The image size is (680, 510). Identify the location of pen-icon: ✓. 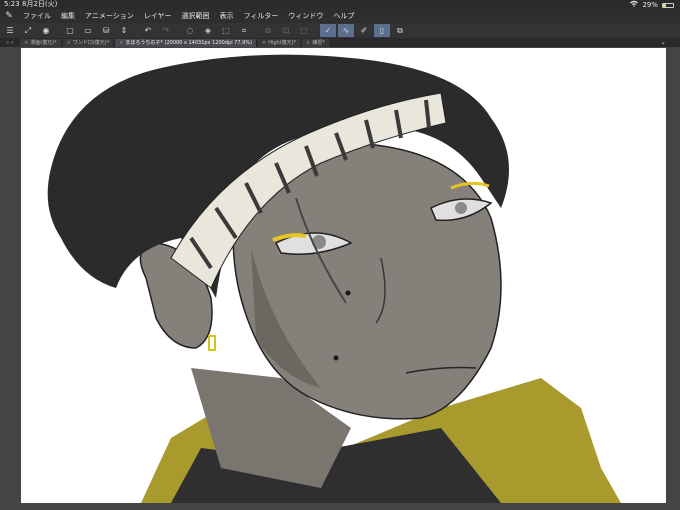
(328, 30).